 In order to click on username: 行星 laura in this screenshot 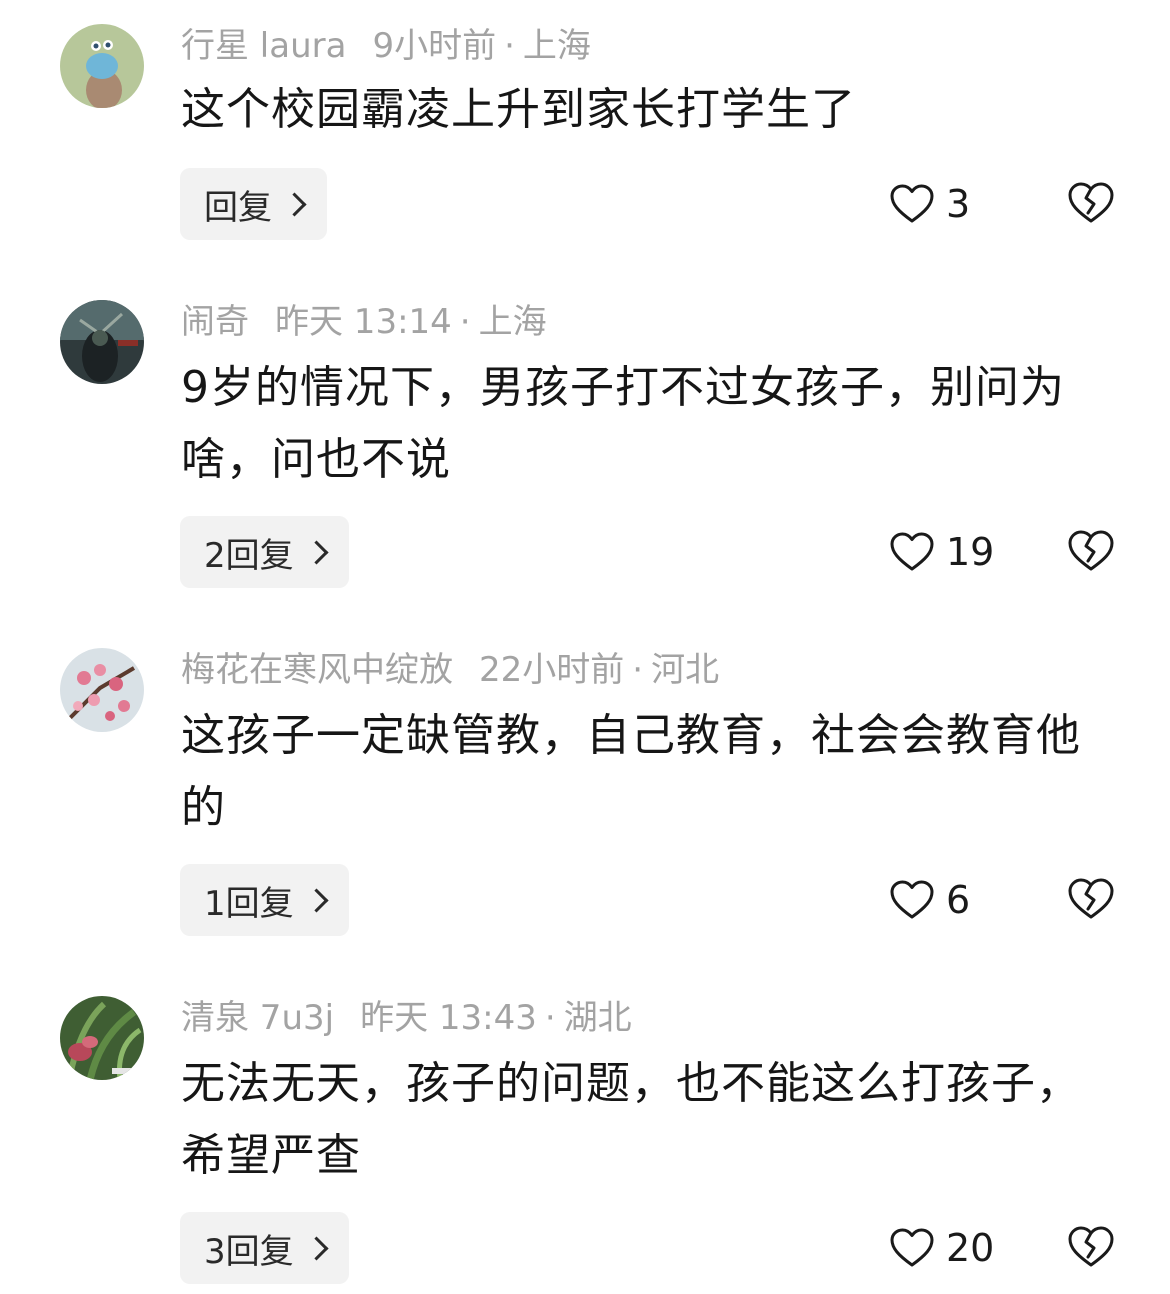, I will do `click(263, 46)`.